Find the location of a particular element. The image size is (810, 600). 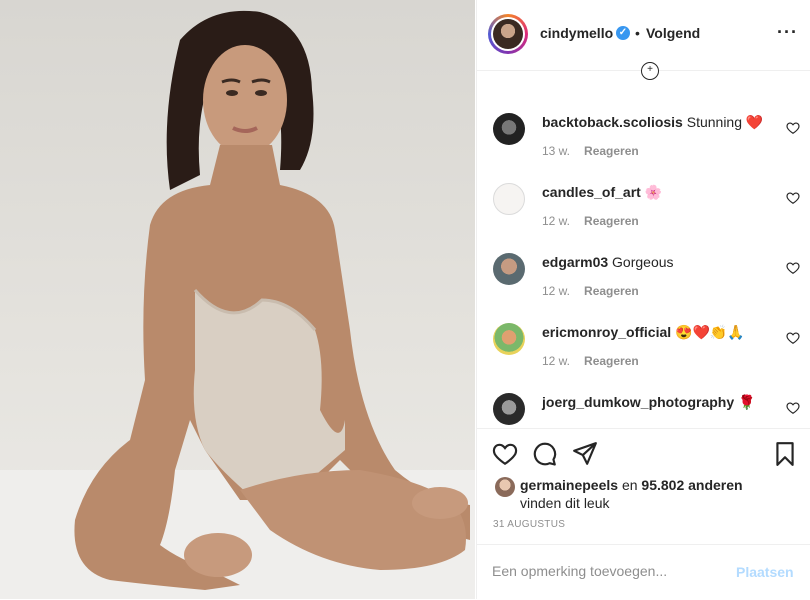

avatar-inner is located at coordinates (508, 34).